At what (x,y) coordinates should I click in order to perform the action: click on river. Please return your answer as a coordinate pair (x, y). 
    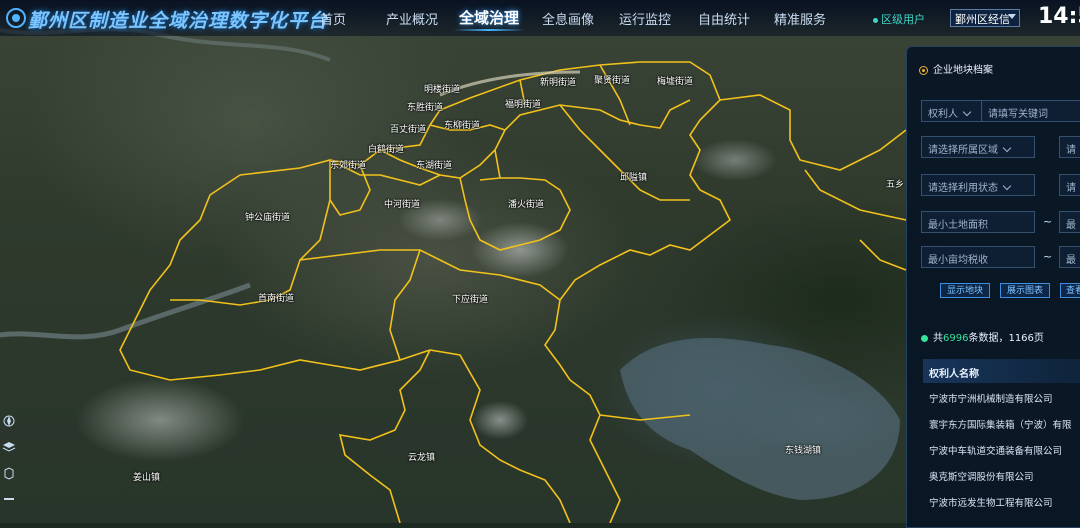
    Looking at the image, I should click on (125, 311).